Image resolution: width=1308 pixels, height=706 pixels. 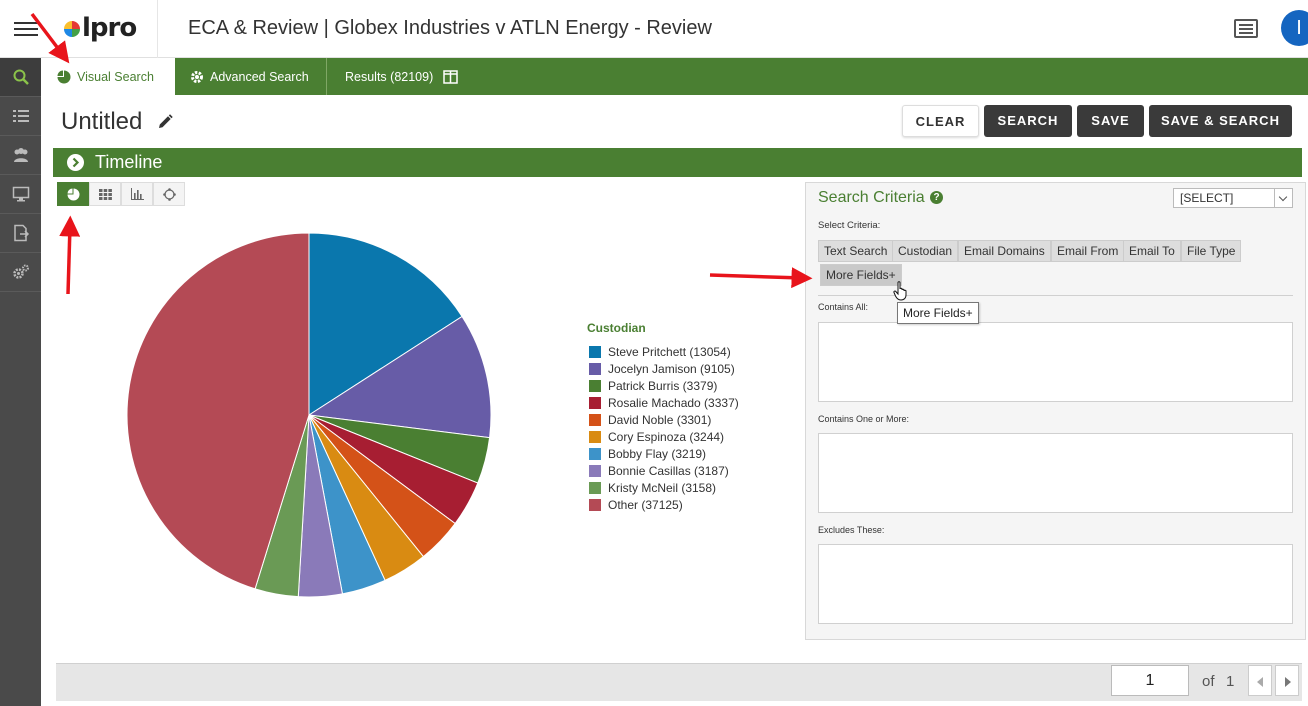 I want to click on gears-icon, so click(x=20, y=271).